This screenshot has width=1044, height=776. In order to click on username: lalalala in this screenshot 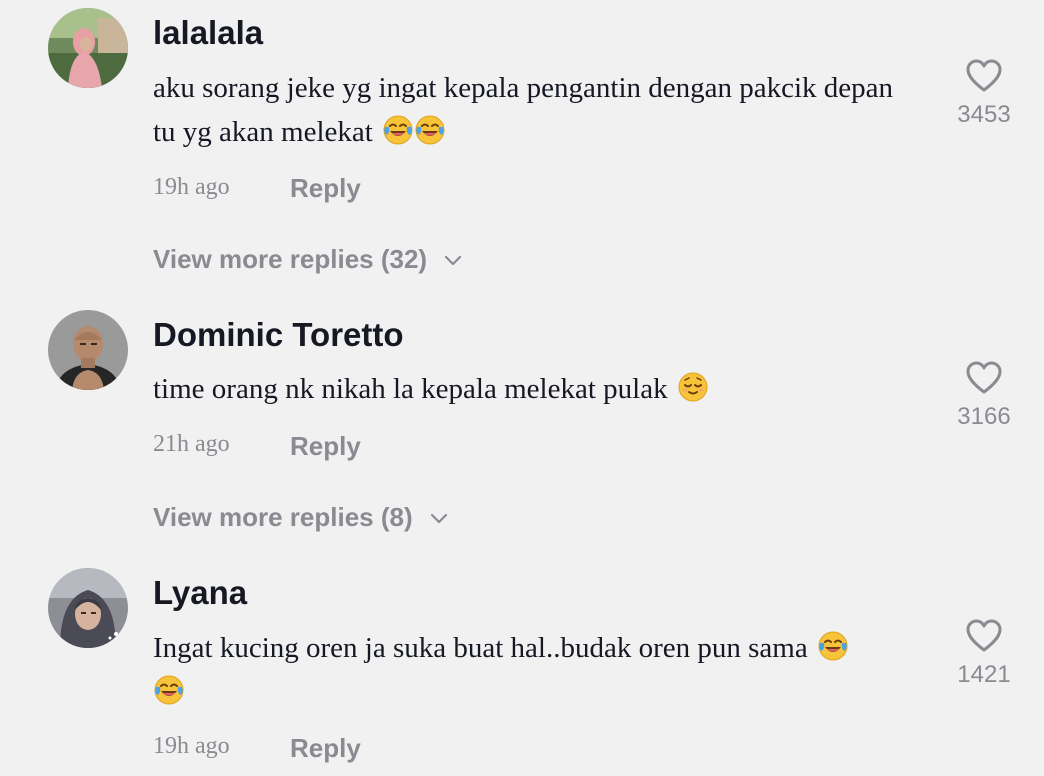, I will do `click(208, 33)`.